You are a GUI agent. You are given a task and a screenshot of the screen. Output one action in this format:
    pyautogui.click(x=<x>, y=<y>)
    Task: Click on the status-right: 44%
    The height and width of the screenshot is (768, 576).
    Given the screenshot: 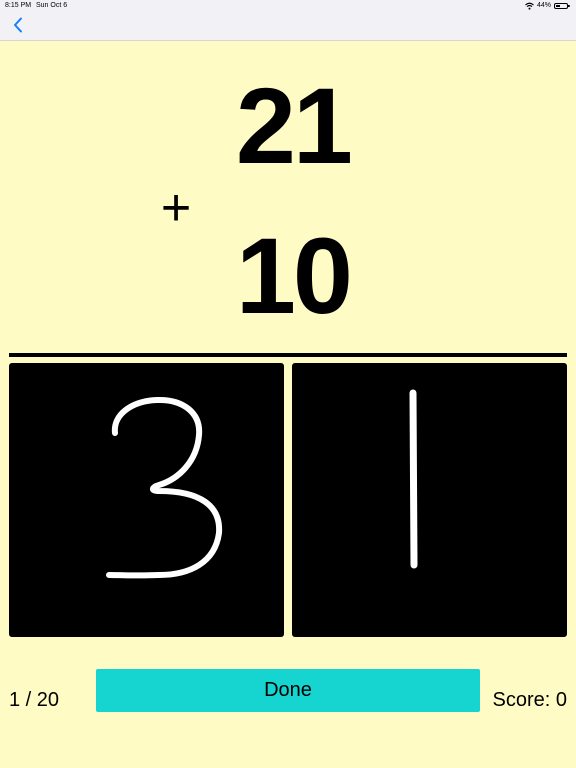 What is the action you would take?
    pyautogui.click(x=547, y=6)
    